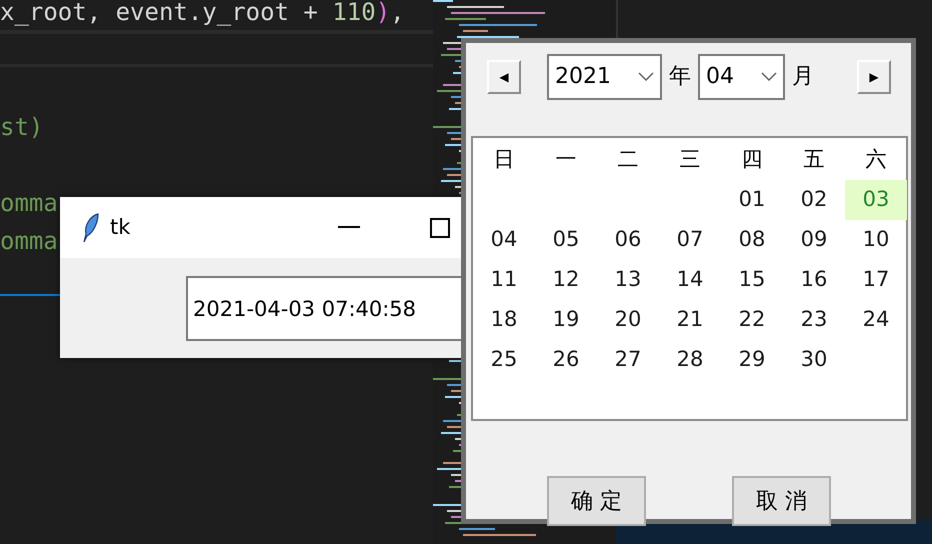 The width and height of the screenshot is (932, 544). What do you see at coordinates (202, 13) in the screenshot?
I see `code-line: x_root, event.y_root + 110),` at bounding box center [202, 13].